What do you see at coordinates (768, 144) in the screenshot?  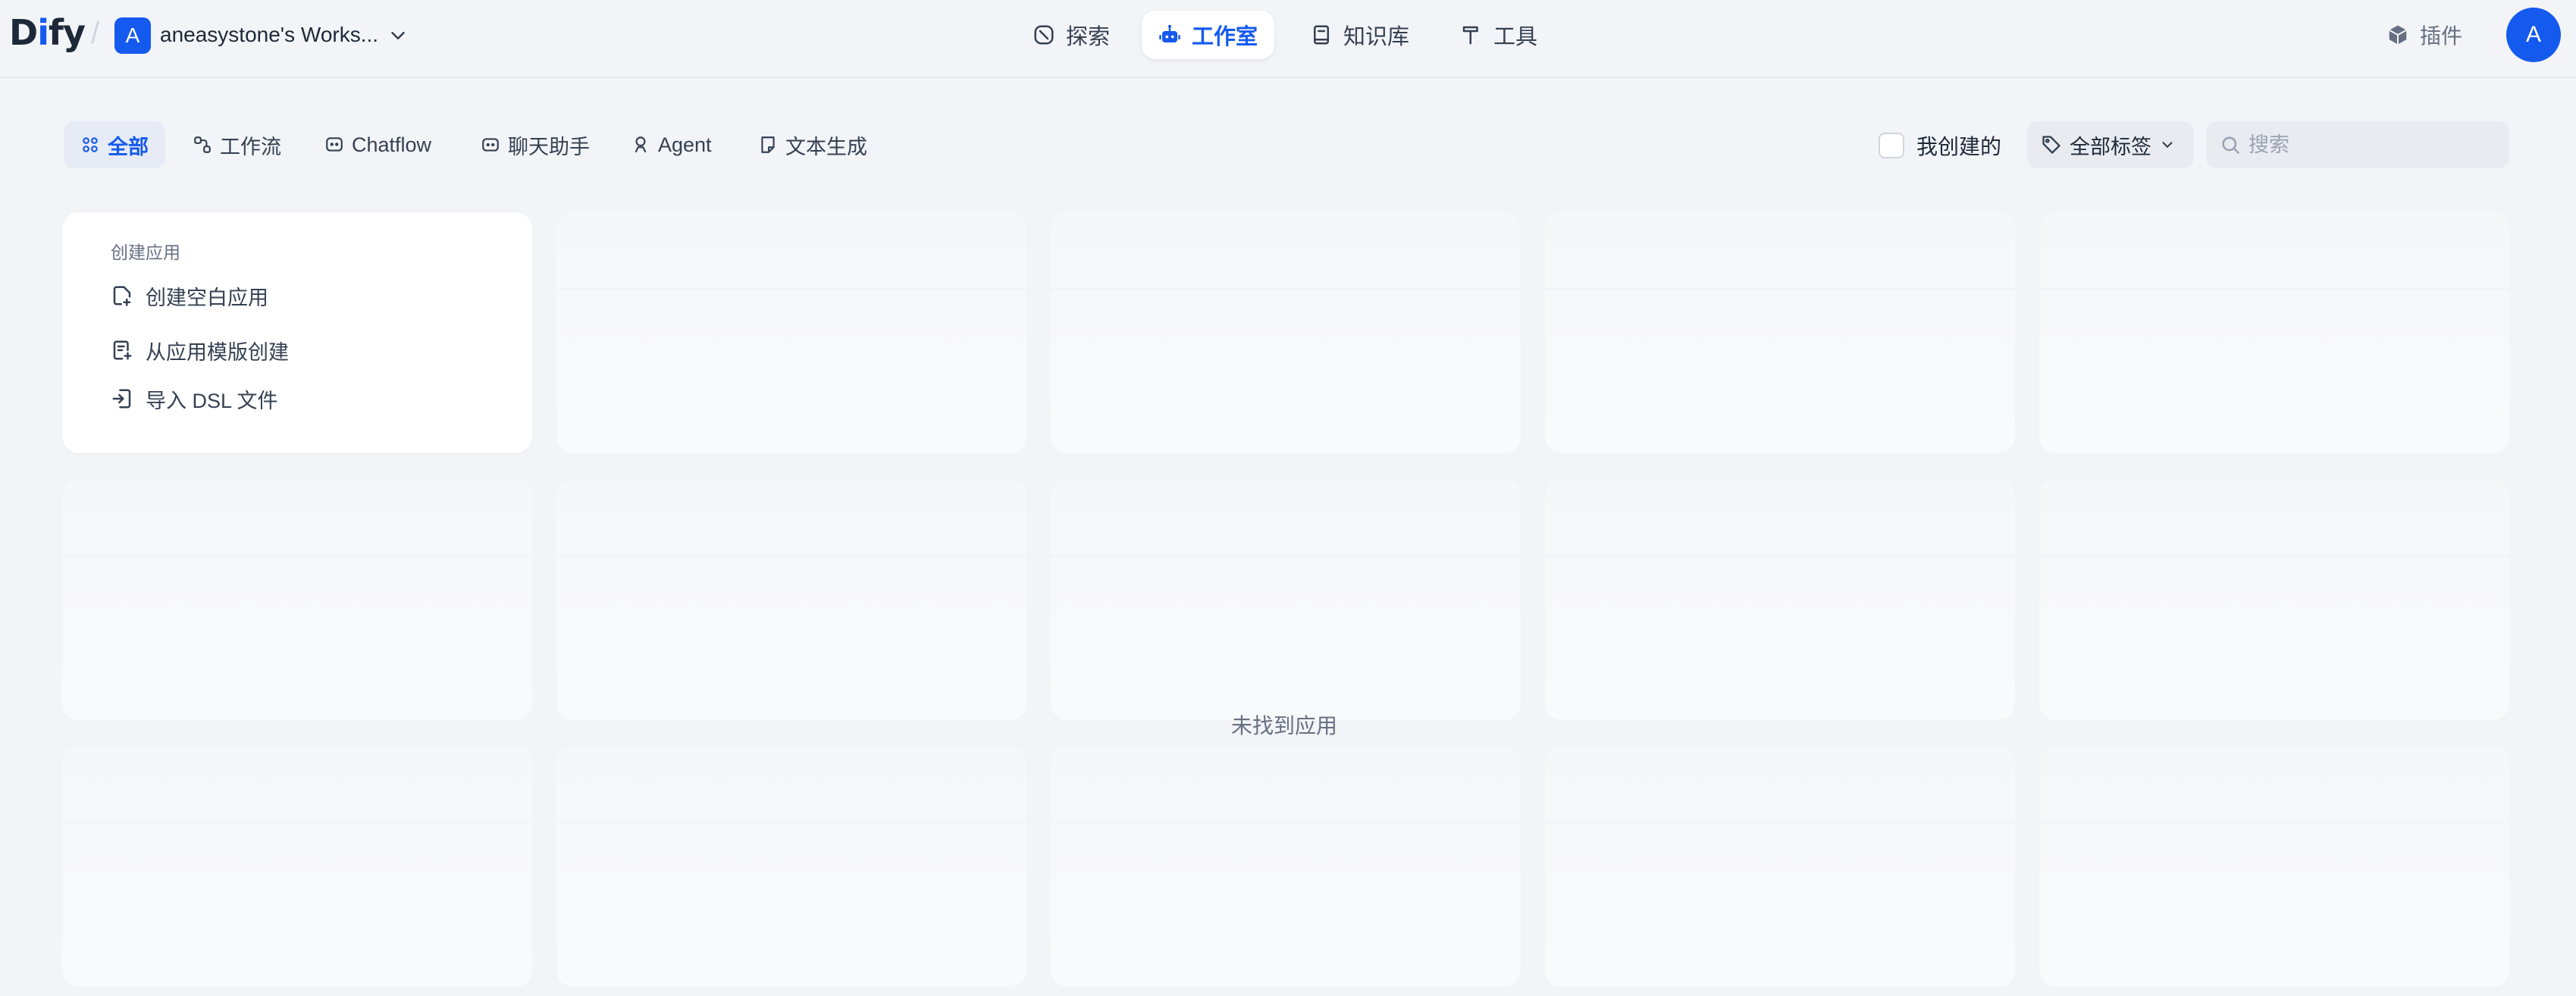 I see `note-icon` at bounding box center [768, 144].